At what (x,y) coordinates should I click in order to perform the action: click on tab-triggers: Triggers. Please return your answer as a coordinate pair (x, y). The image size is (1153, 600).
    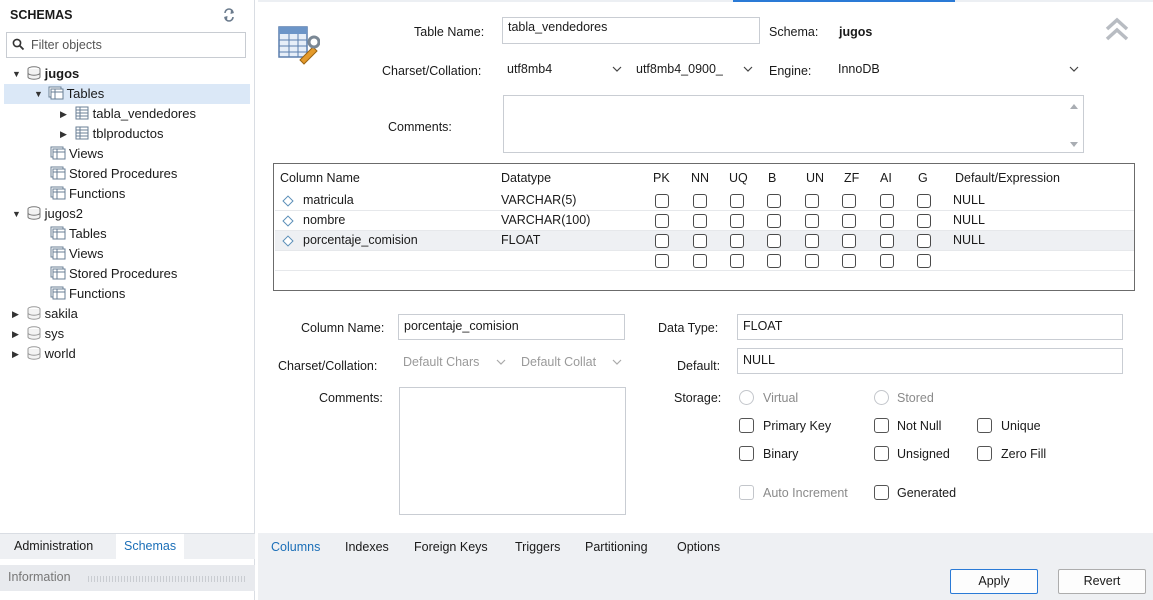
    Looking at the image, I should click on (537, 547).